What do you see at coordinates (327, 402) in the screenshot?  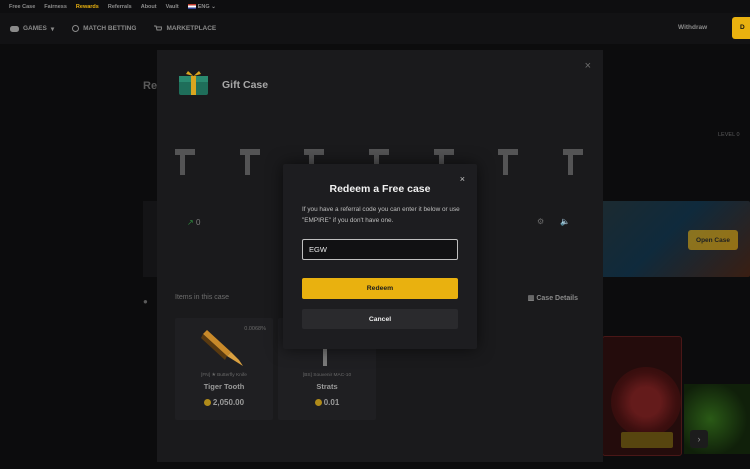 I see `item-price: 0.01` at bounding box center [327, 402].